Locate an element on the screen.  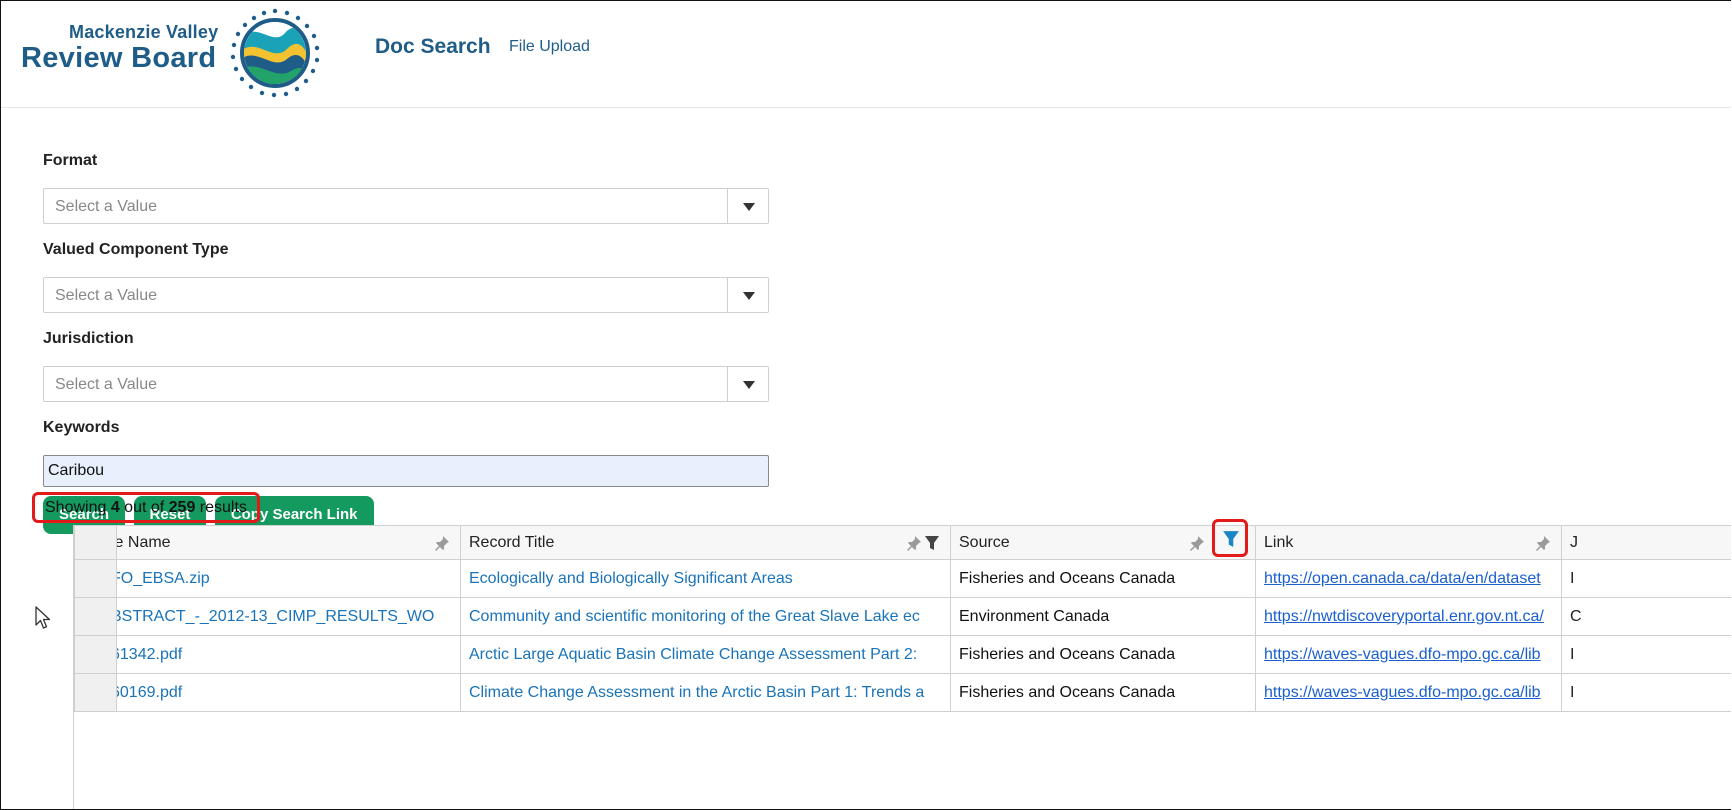
column-header-label: J is located at coordinates (1574, 542).